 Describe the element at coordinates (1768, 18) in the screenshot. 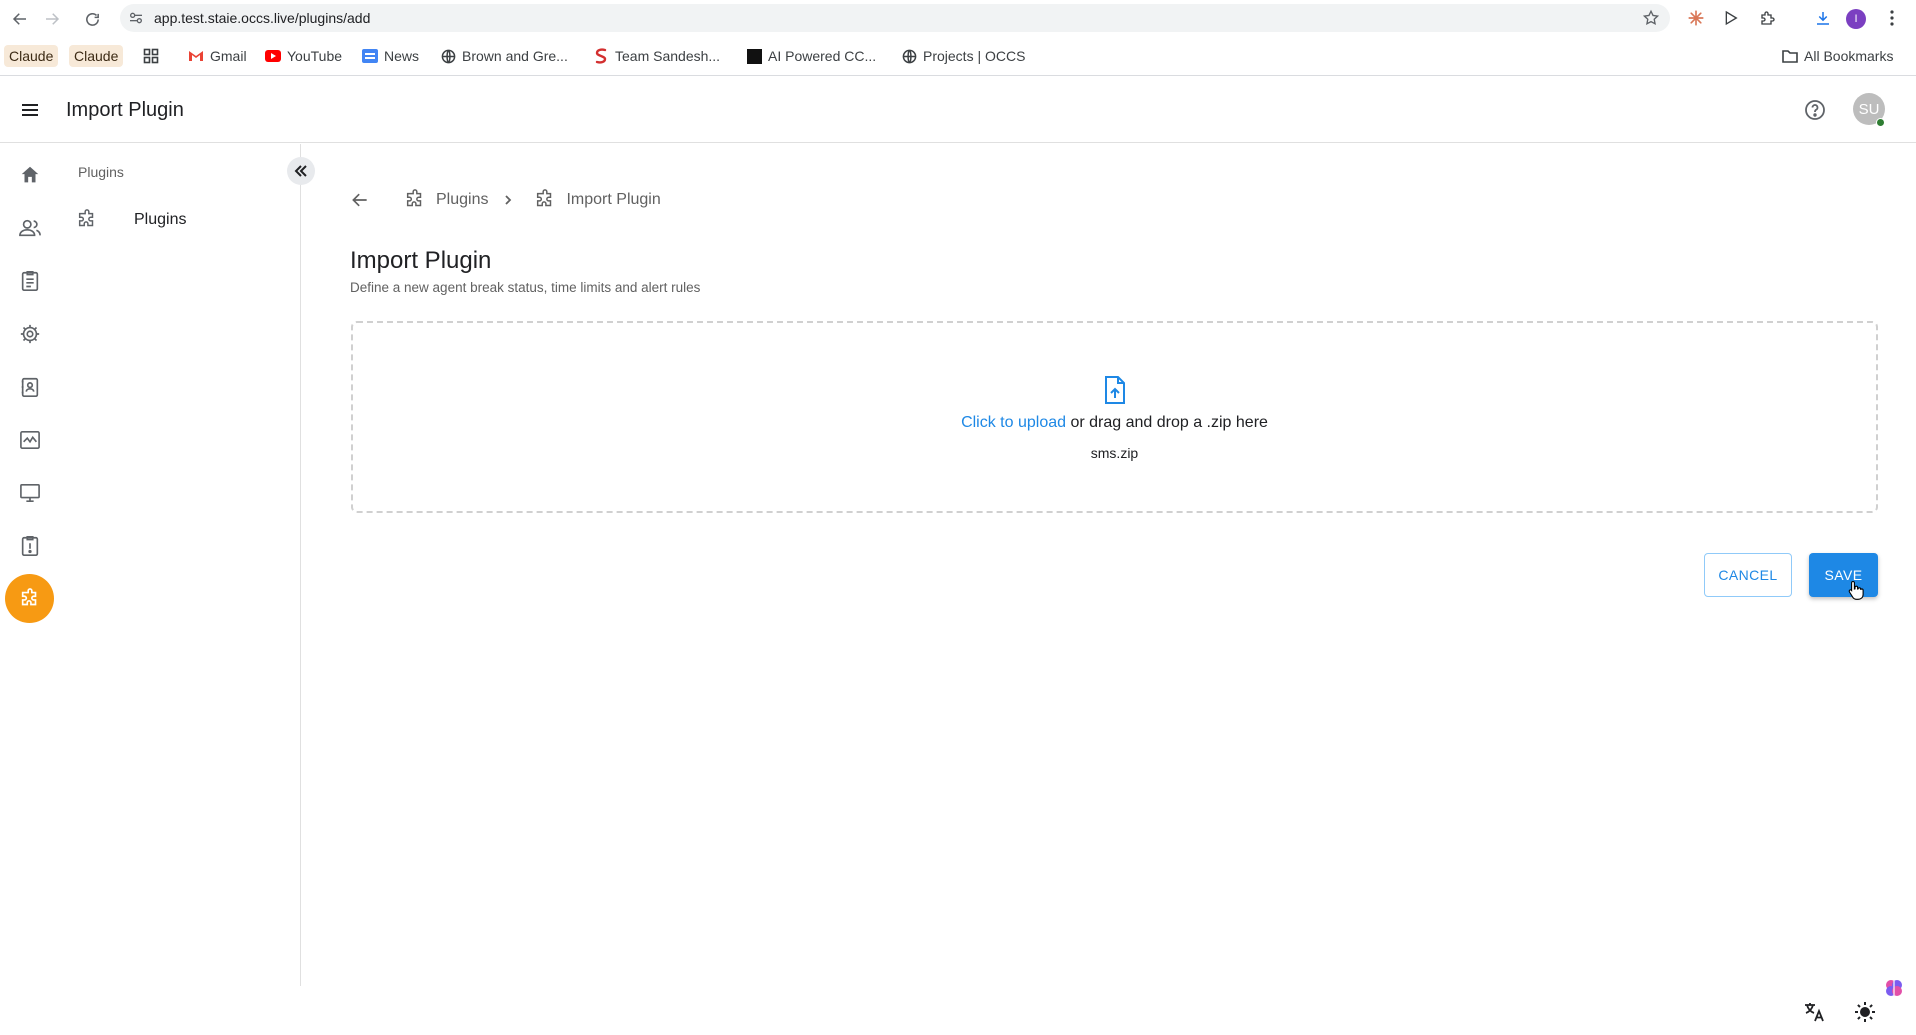

I see `extensions-puzzle-icon` at that location.